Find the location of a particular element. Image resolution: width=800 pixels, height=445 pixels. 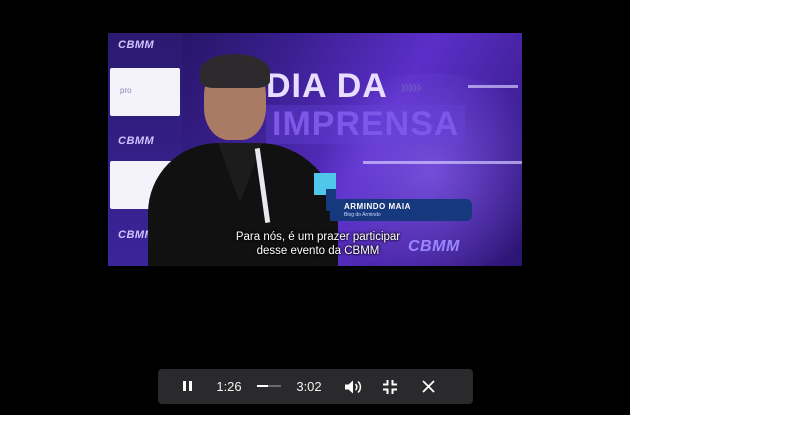

exit-fullscreen-button is located at coordinates (390, 386).